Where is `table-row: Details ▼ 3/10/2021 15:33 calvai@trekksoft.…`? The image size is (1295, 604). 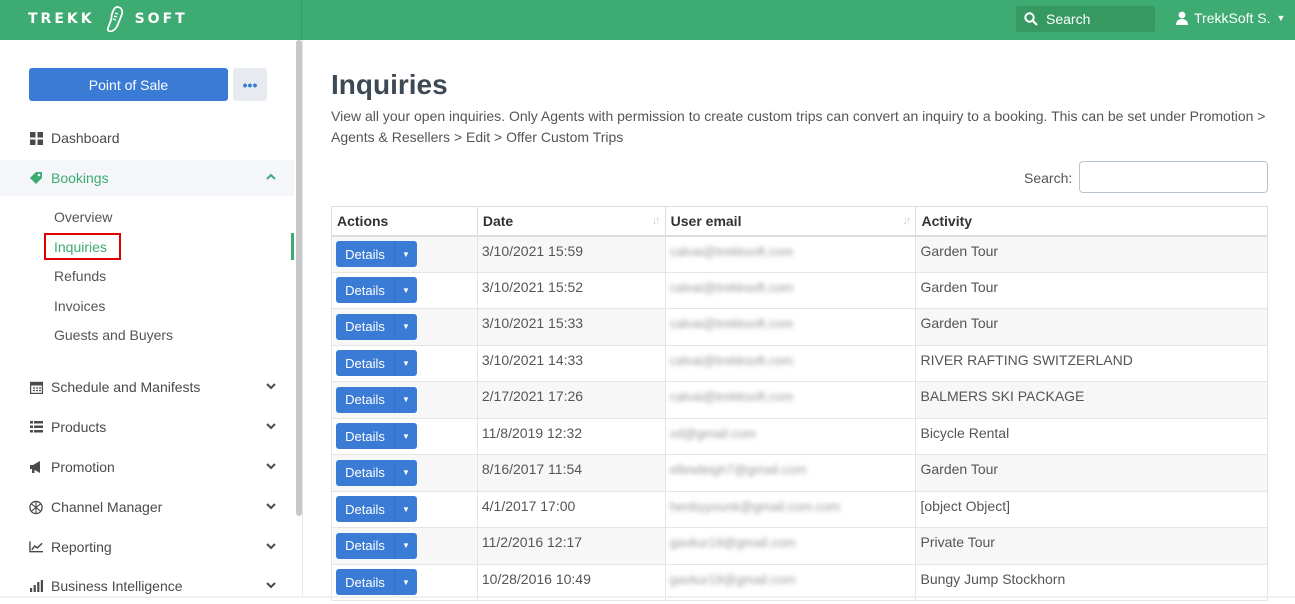 table-row: Details ▼ 3/10/2021 15:33 calvai@trekksoft.… is located at coordinates (799, 327).